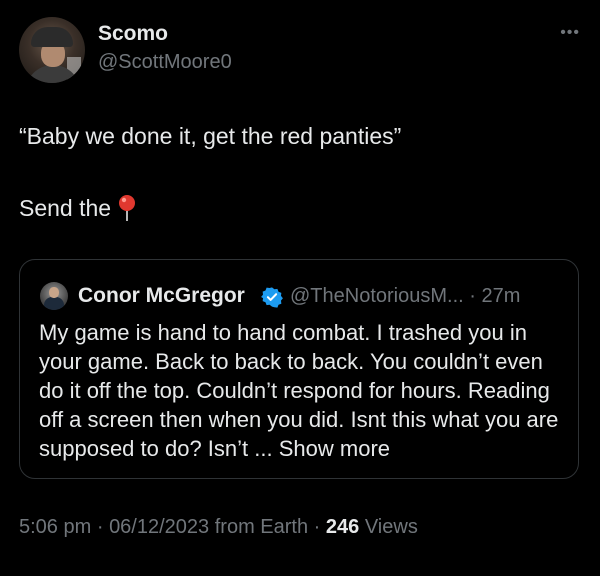 The height and width of the screenshot is (576, 600). What do you see at coordinates (165, 62) in the screenshot?
I see `author-handle: @ScottMoore0` at bounding box center [165, 62].